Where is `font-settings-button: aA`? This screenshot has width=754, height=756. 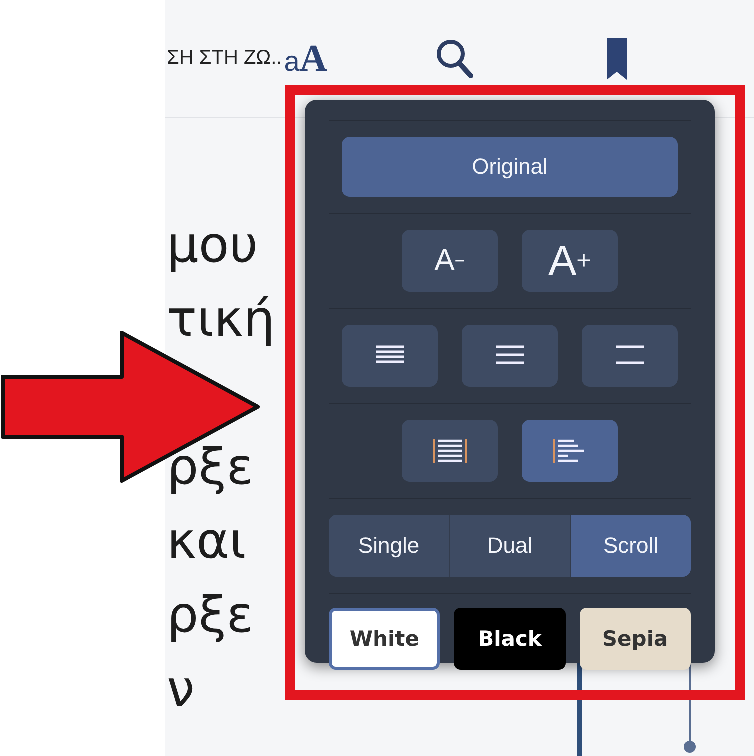
font-settings-button: aA is located at coordinates (306, 58).